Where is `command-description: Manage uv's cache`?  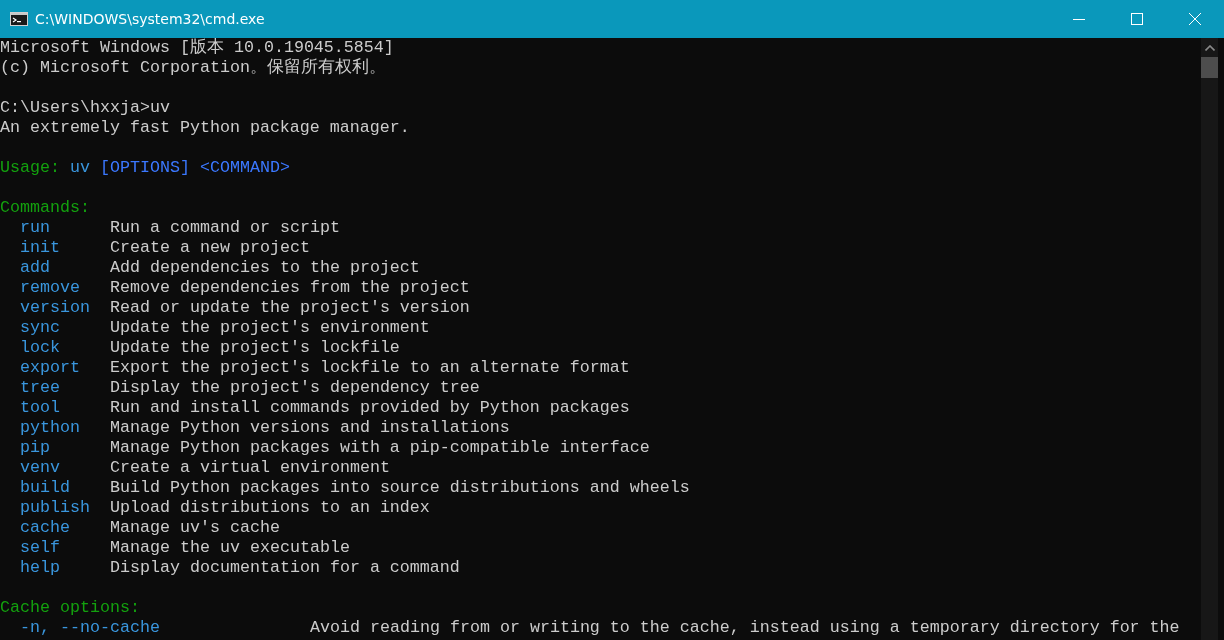
command-description: Manage uv's cache is located at coordinates (195, 528).